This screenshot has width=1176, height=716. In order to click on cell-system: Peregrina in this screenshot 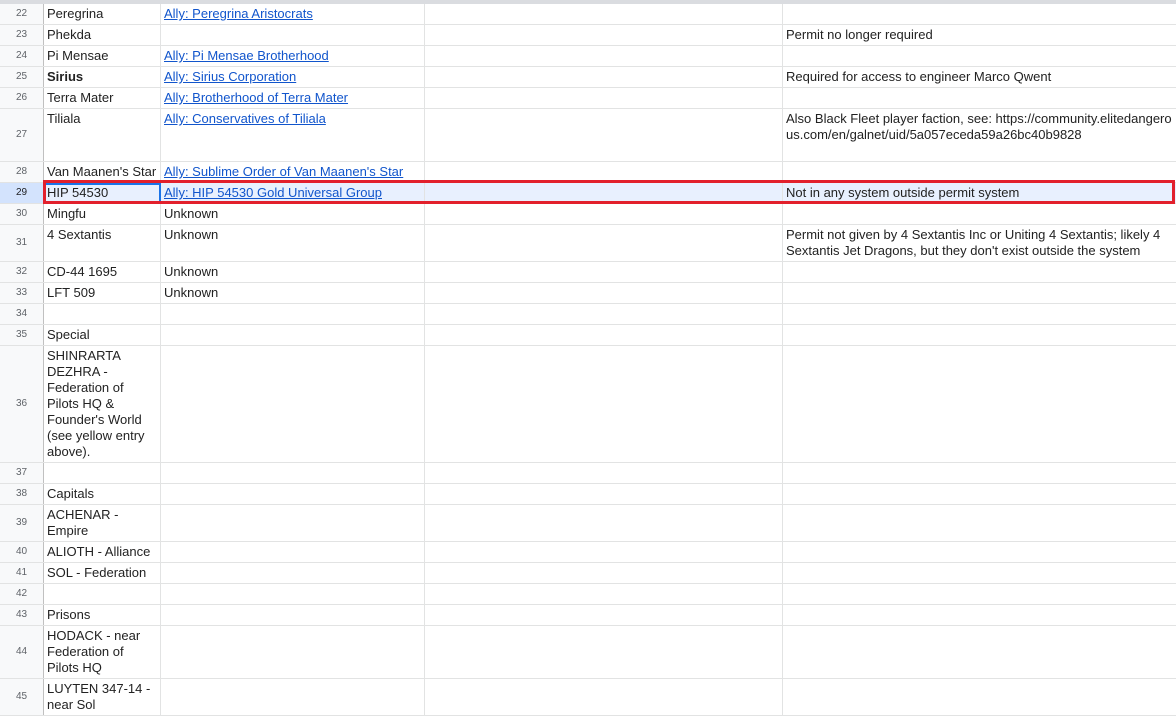, I will do `click(102, 14)`.